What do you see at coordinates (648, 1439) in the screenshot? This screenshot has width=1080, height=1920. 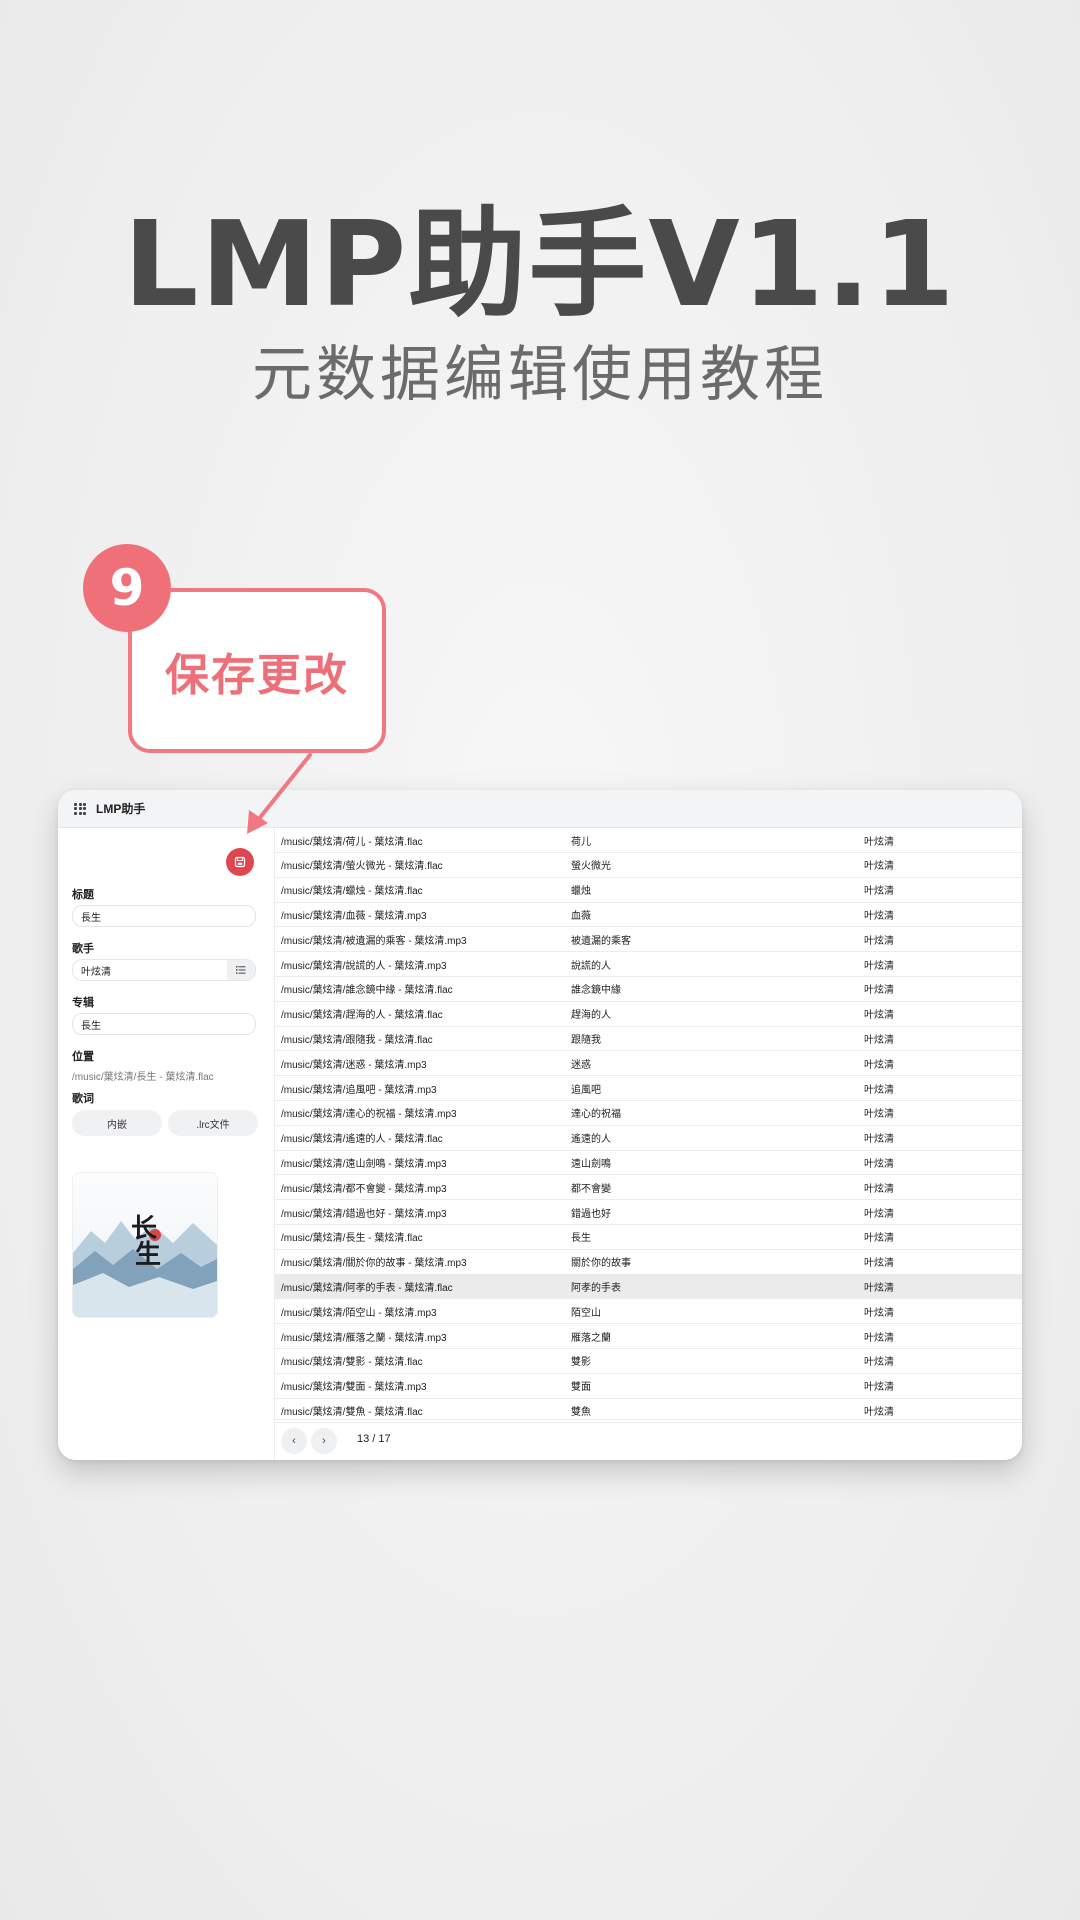 I see `pagination: ‹ › 13 / 17` at bounding box center [648, 1439].